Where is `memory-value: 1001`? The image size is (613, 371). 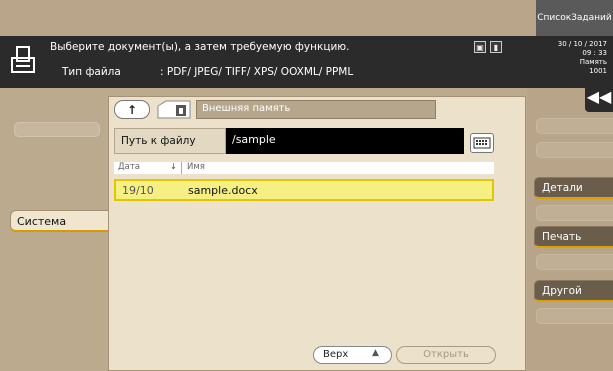 memory-value: 1001 is located at coordinates (598, 71).